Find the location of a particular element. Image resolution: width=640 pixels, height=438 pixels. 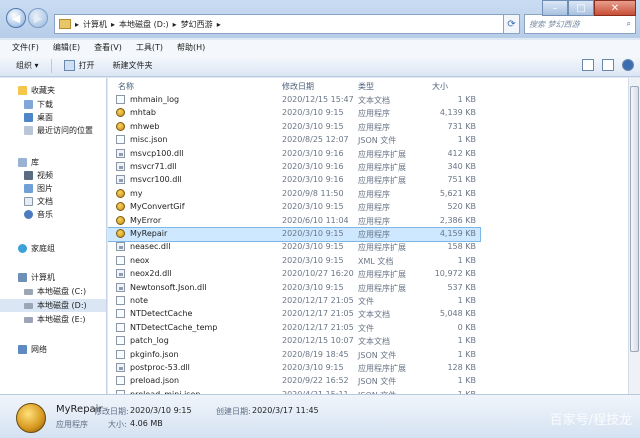

file-date: 2020/12/17 21:05 is located at coordinates (318, 314).